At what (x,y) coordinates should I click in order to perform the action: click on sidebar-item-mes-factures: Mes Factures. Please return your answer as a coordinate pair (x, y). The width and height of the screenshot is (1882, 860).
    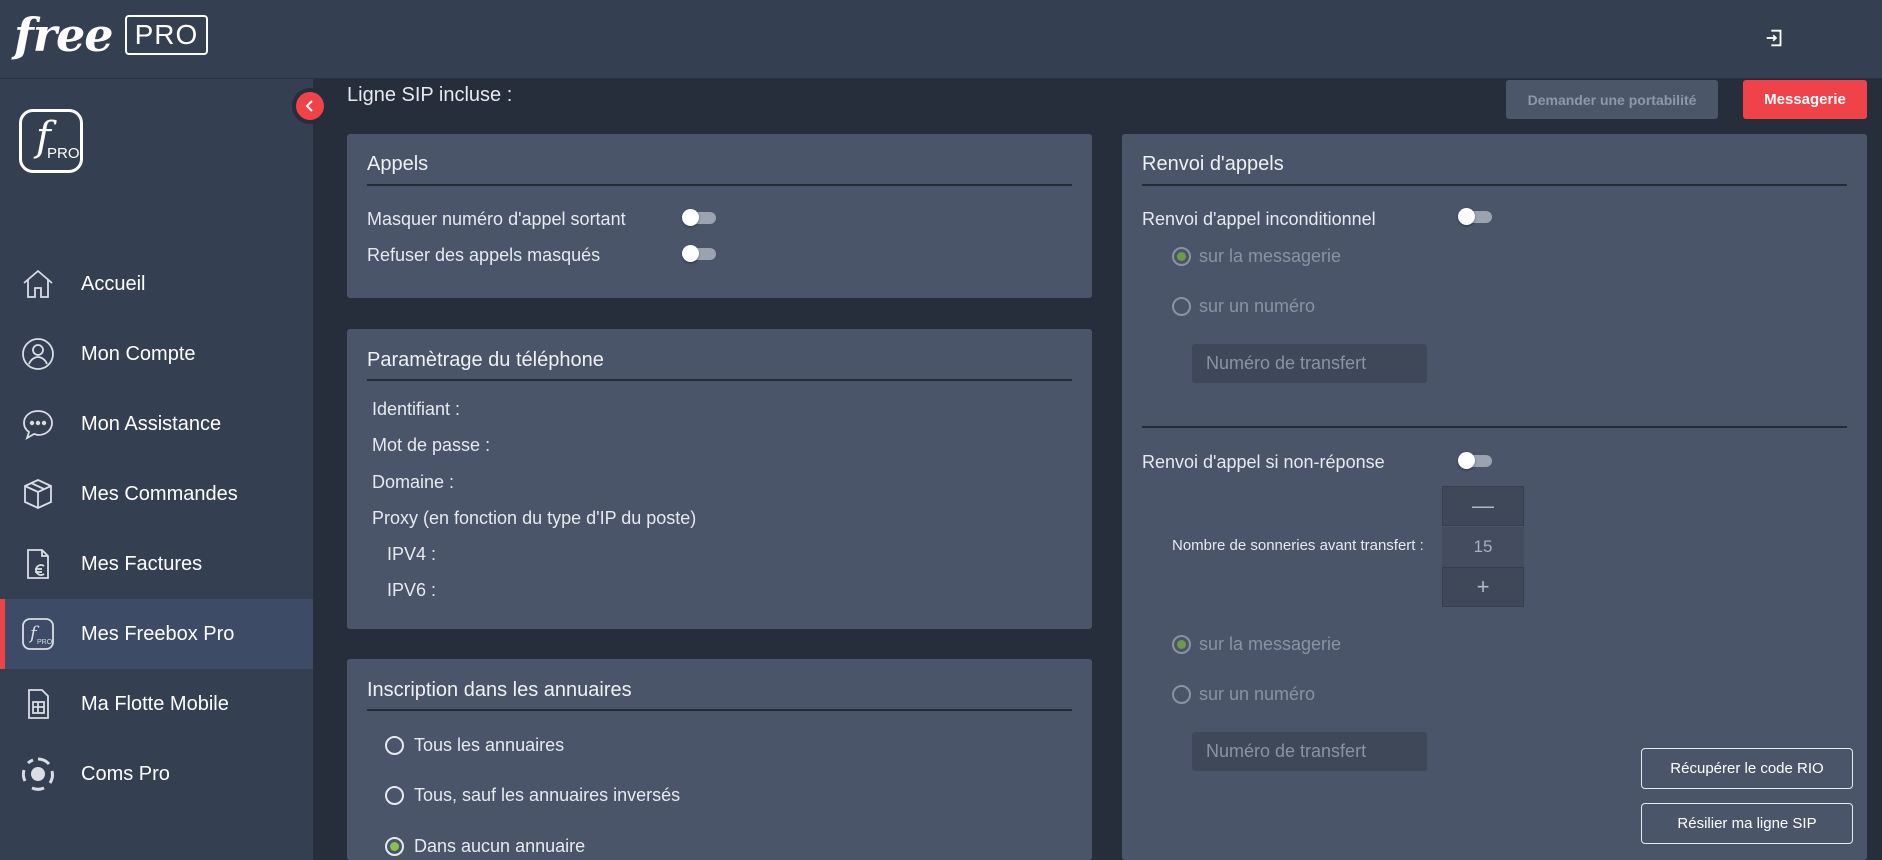
    Looking at the image, I should click on (156, 564).